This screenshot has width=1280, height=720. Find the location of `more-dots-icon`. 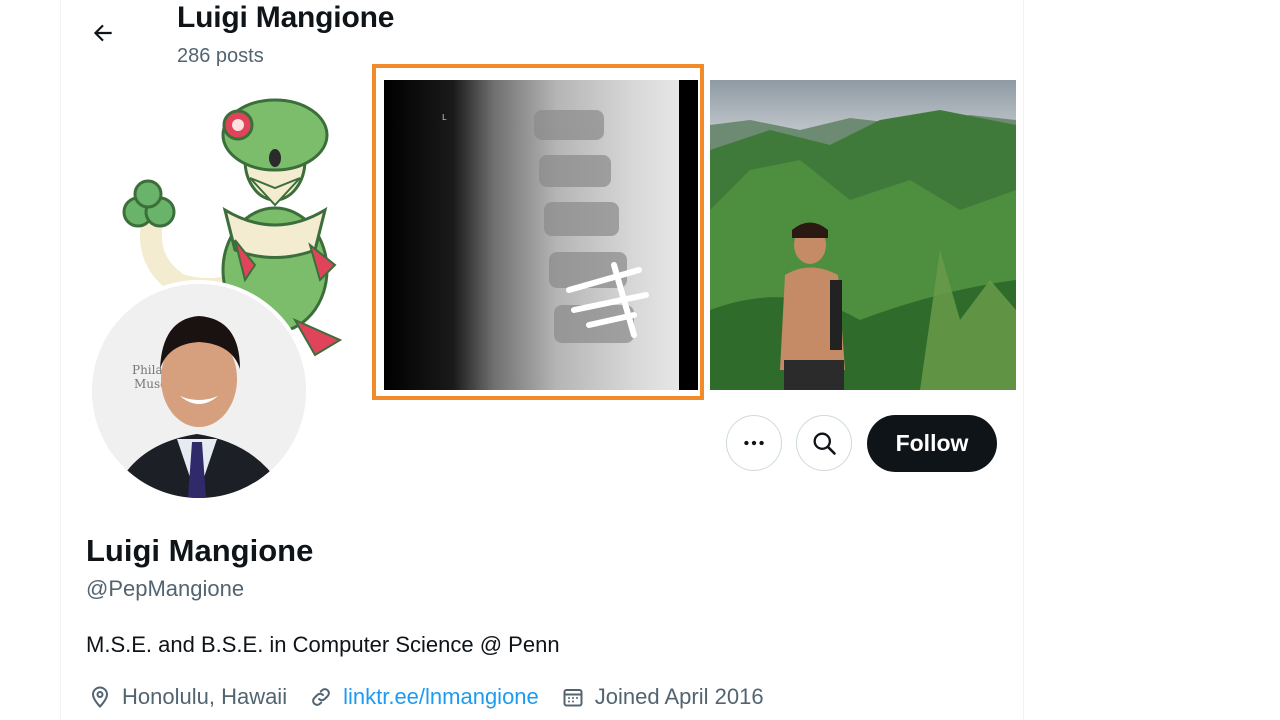

more-dots-icon is located at coordinates (754, 443).